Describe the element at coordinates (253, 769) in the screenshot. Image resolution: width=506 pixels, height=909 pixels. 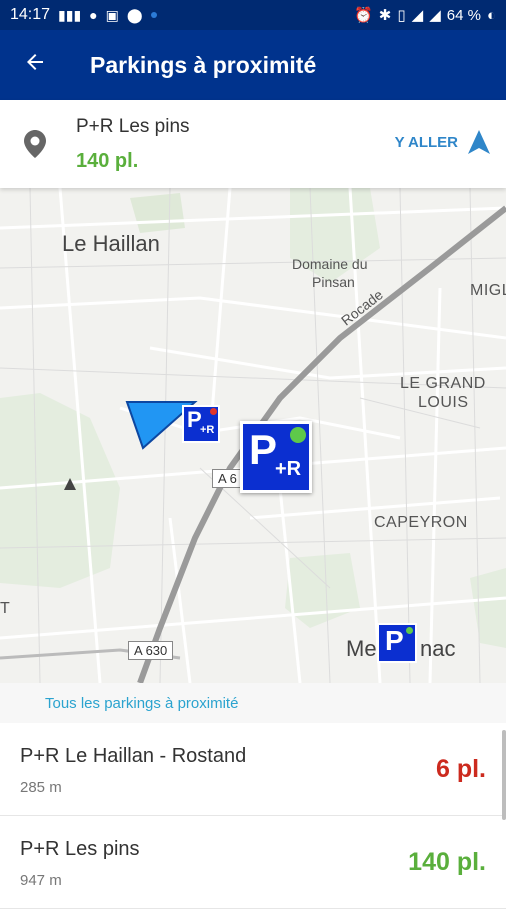
I see `list-item: P+R Le Haillan - Rostand 285 m 6 pl.` at that location.